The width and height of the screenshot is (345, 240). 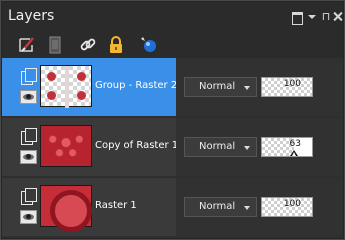 What do you see at coordinates (295, 144) in the screenshot?
I see `opacity-value: 63` at bounding box center [295, 144].